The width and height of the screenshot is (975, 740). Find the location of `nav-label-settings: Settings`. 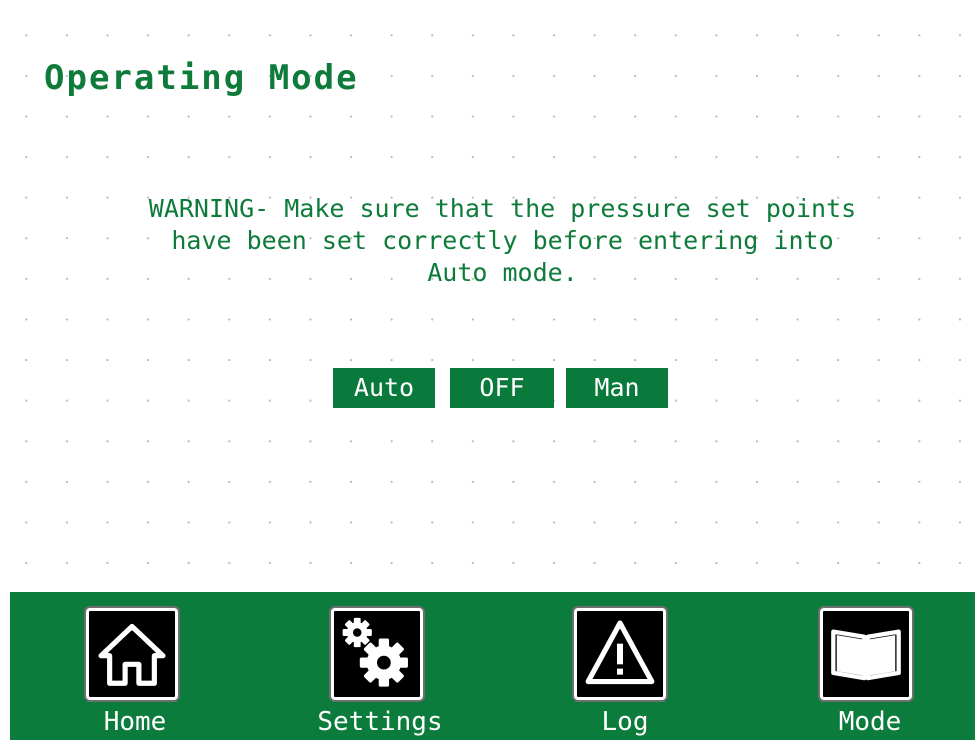

nav-label-settings: Settings is located at coordinates (380, 722).